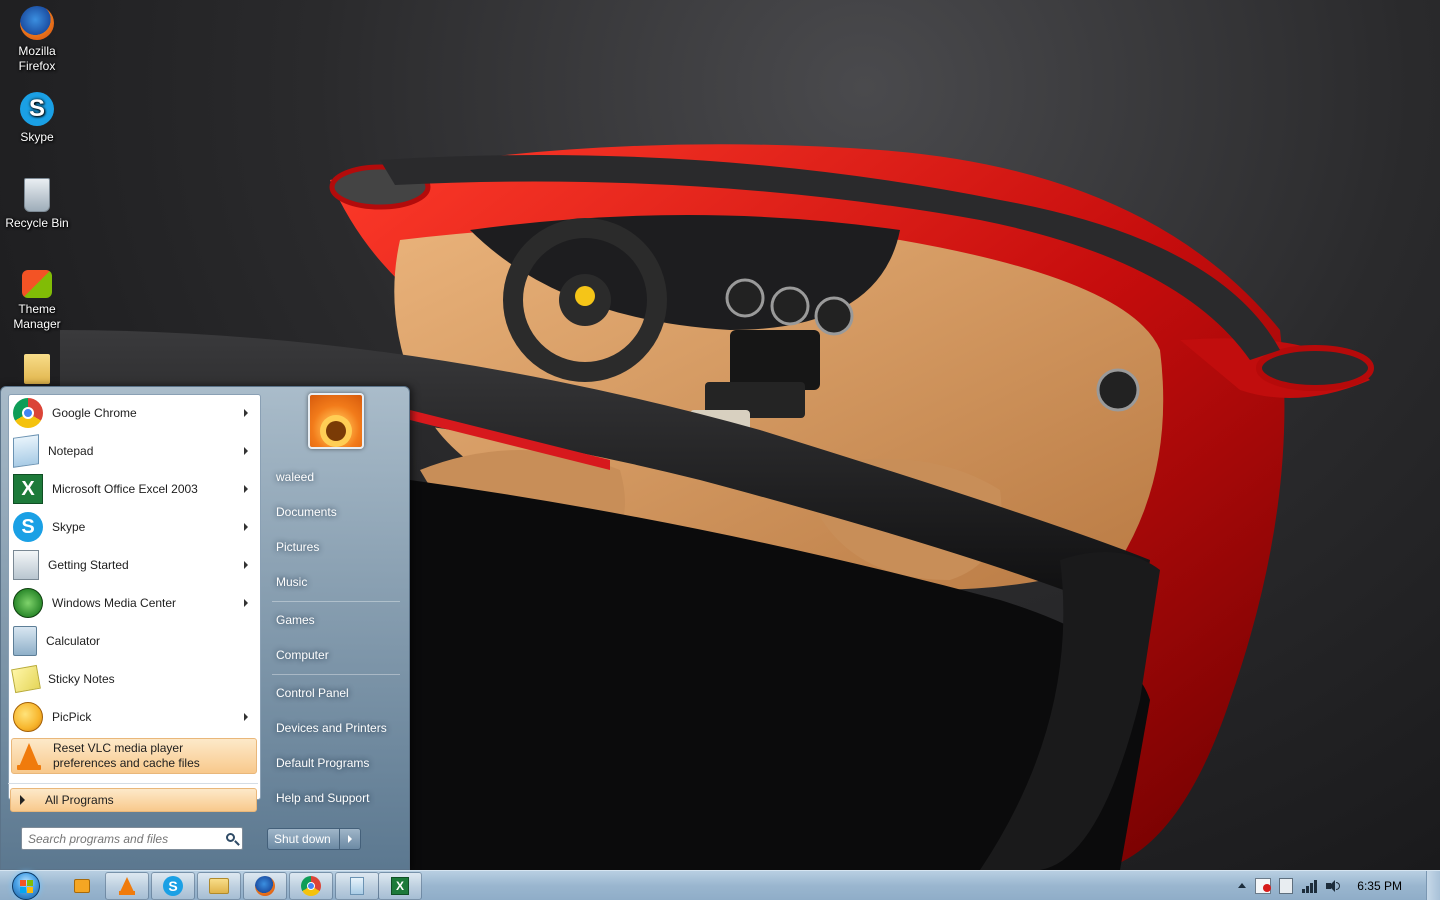 This screenshot has height=900, width=1440. I want to click on programs-separator, so click(133, 783).